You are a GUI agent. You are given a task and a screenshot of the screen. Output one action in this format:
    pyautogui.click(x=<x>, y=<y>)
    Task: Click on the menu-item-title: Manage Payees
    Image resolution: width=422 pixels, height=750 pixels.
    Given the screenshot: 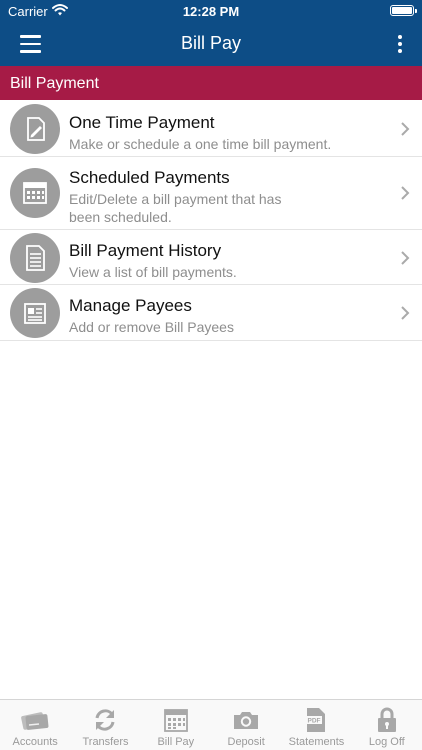 What is the action you would take?
    pyautogui.click(x=130, y=305)
    